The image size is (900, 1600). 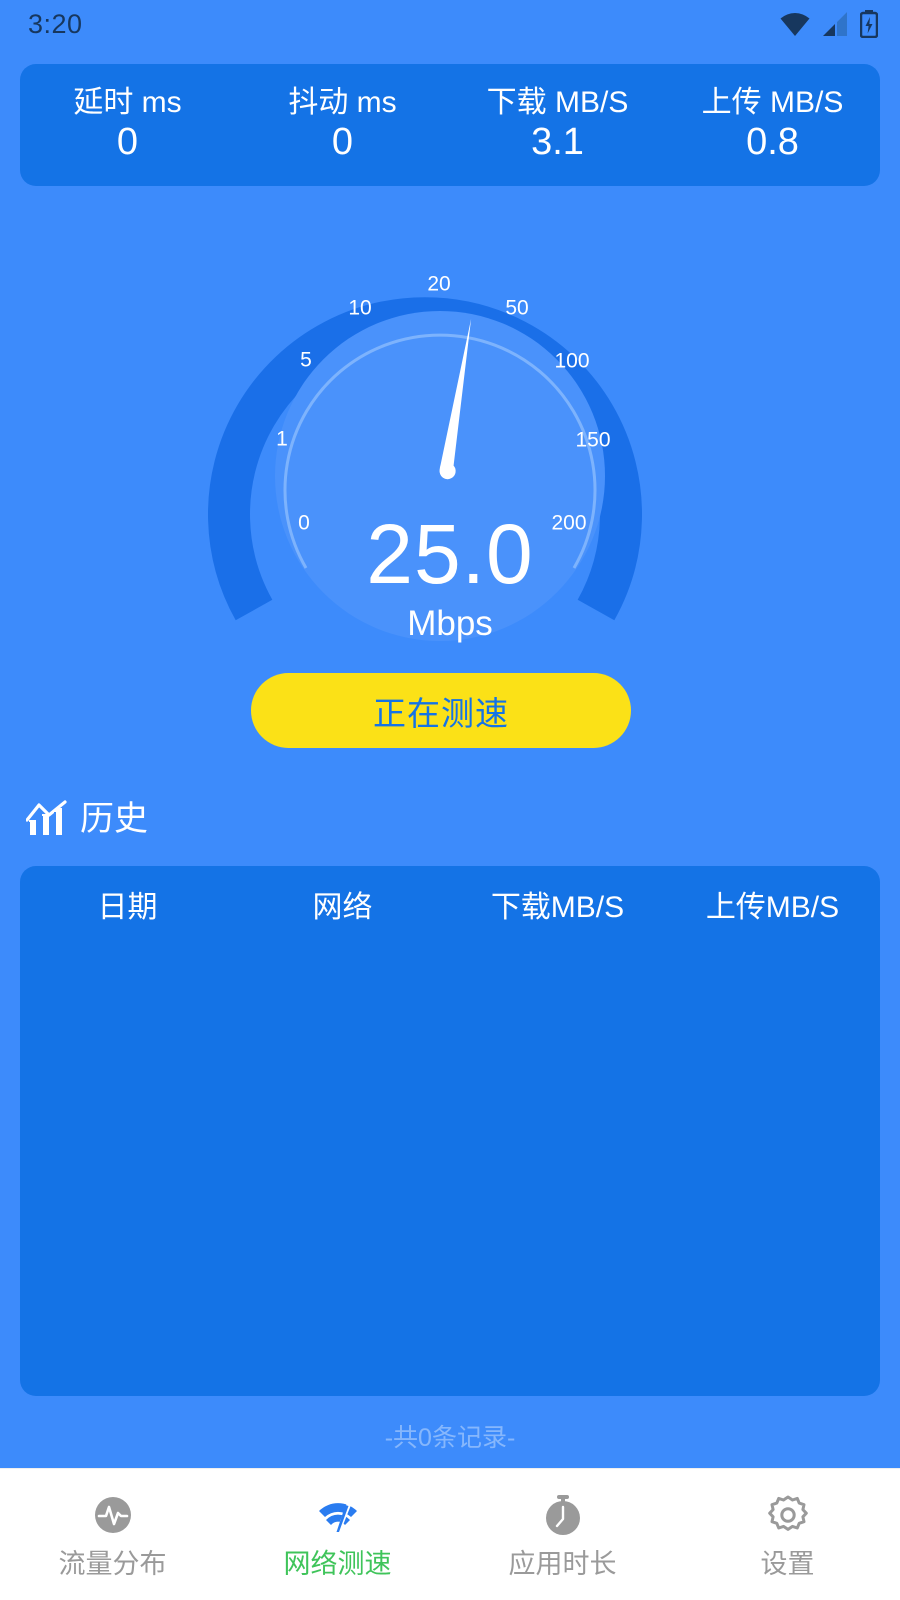 I want to click on metrics-card: 延时 ms 0 抖动 ms 0 下载 MB/S 3.1 上传 MB/S 0.8, so click(x=450, y=125).